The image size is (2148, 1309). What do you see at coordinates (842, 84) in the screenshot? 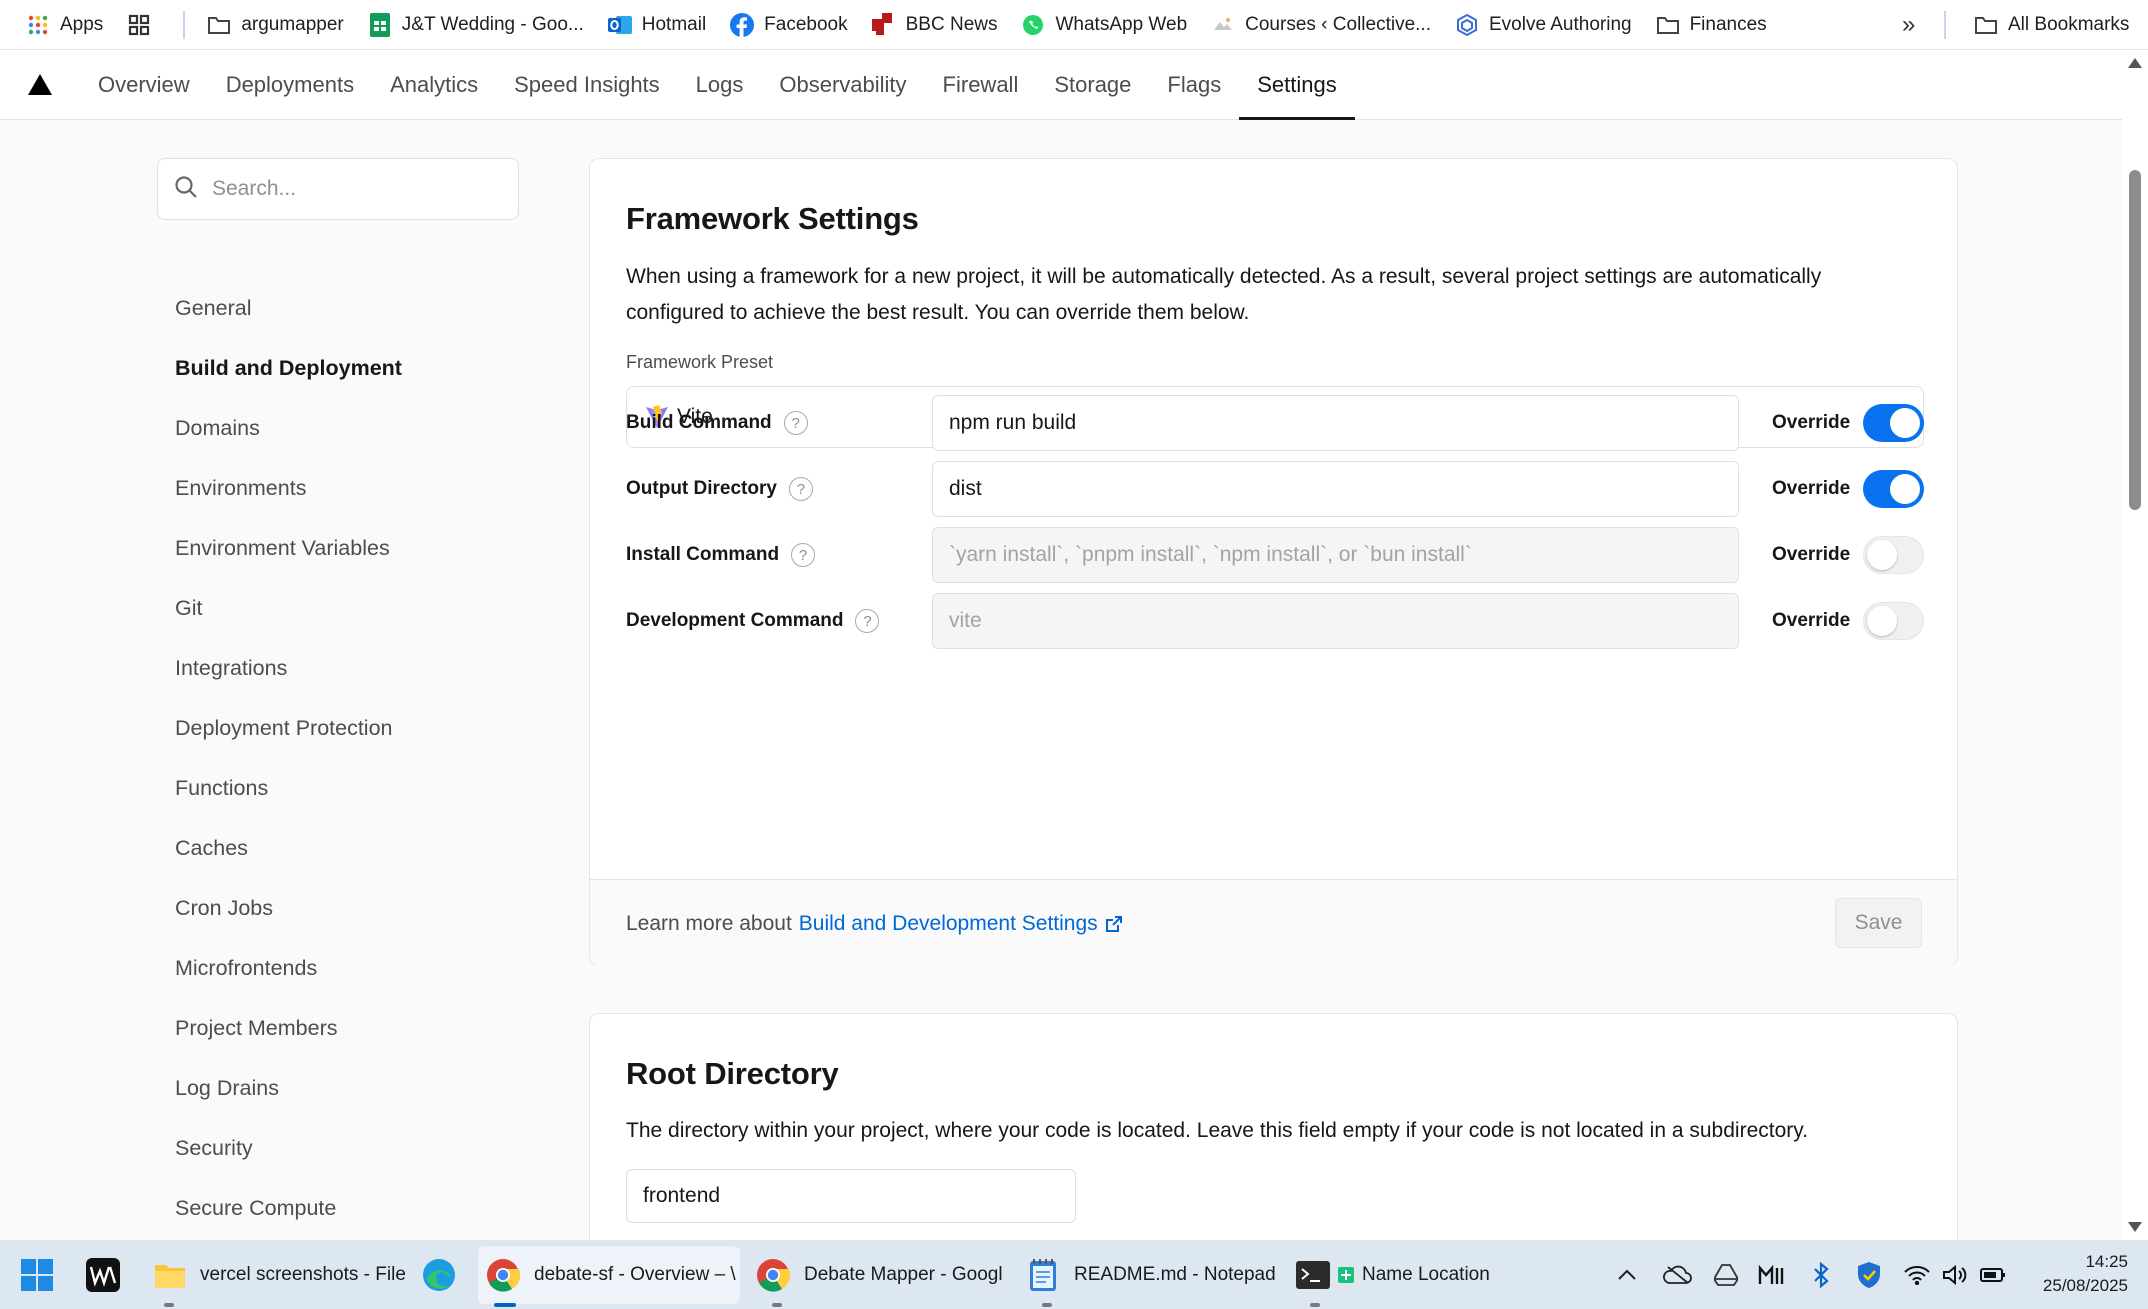
I see `tab-observability: Observability` at bounding box center [842, 84].